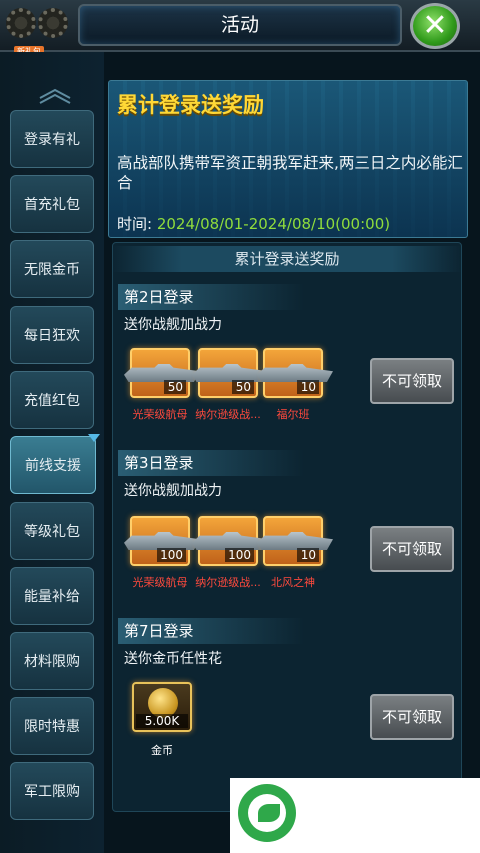  Describe the element at coordinates (293, 582) in the screenshot. I see `reward-item-name: 北风之神` at that location.